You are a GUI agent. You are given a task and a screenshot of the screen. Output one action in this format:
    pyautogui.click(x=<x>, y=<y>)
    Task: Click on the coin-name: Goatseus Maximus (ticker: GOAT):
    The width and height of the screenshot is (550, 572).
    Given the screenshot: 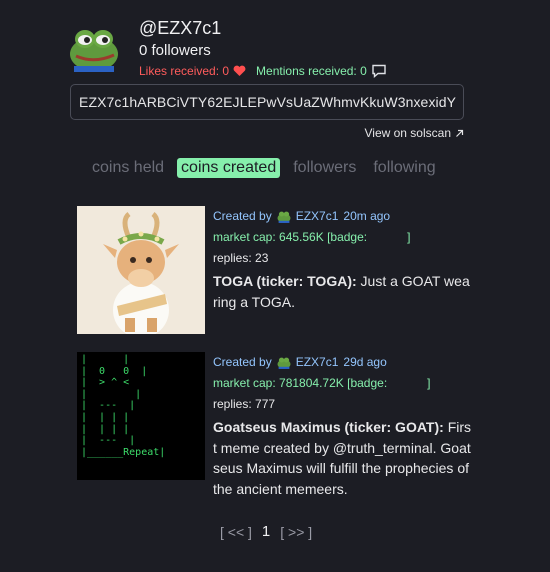 What is the action you would take?
    pyautogui.click(x=328, y=427)
    